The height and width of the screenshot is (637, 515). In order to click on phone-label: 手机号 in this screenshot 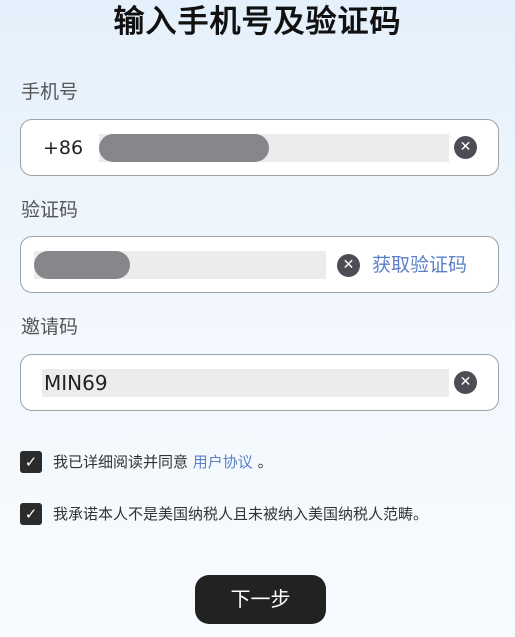, I will do `click(50, 92)`.